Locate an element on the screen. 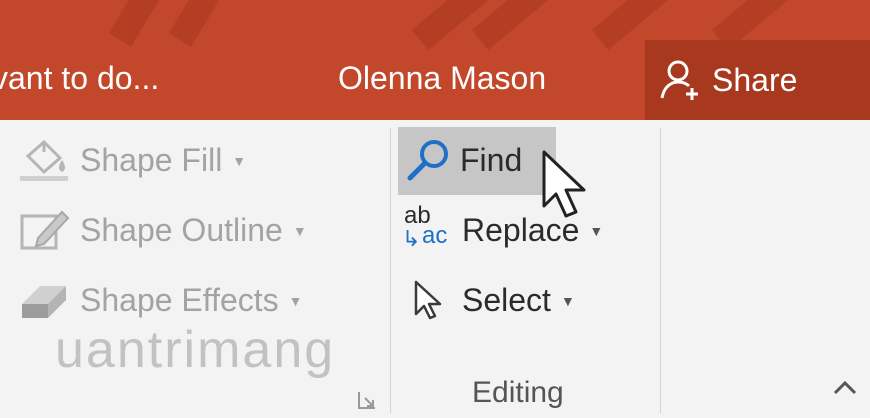 This screenshot has width=870, height=418. share-label: Share is located at coordinates (755, 79).